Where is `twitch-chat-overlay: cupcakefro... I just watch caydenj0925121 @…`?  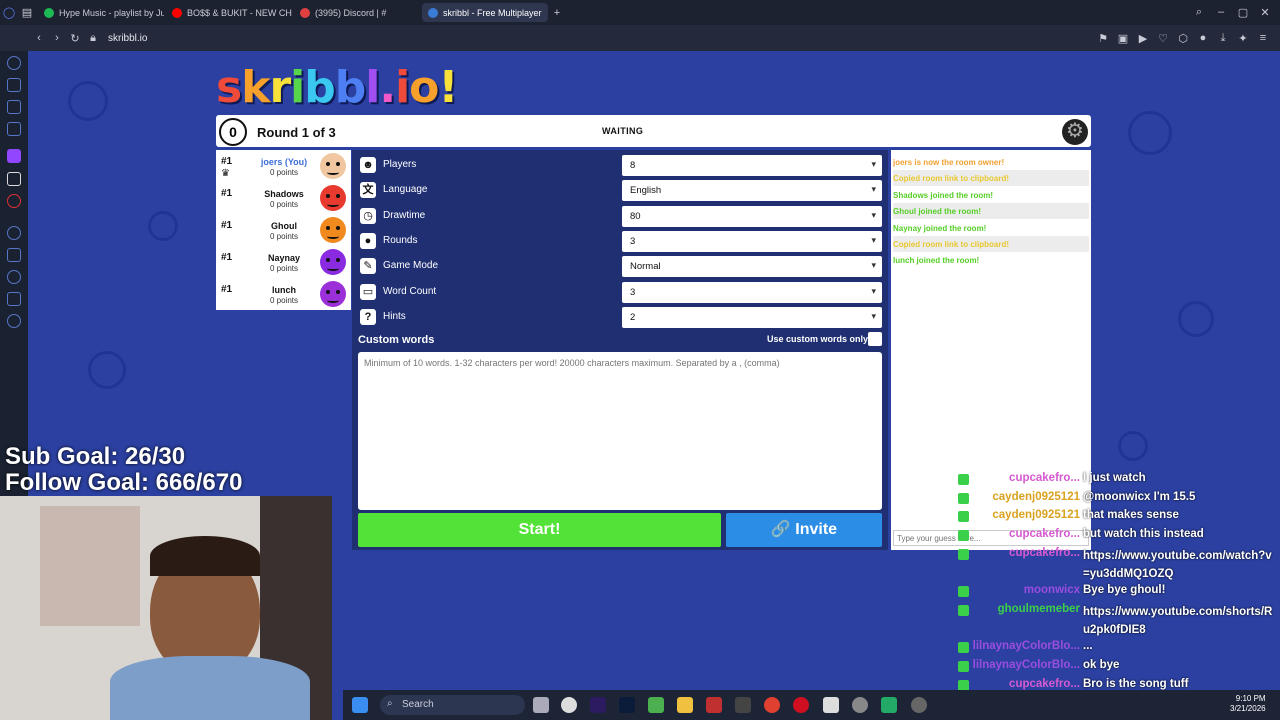
twitch-chat-overlay: cupcakefro... I just watch caydenj0925121 @… is located at coordinates (1110, 595).